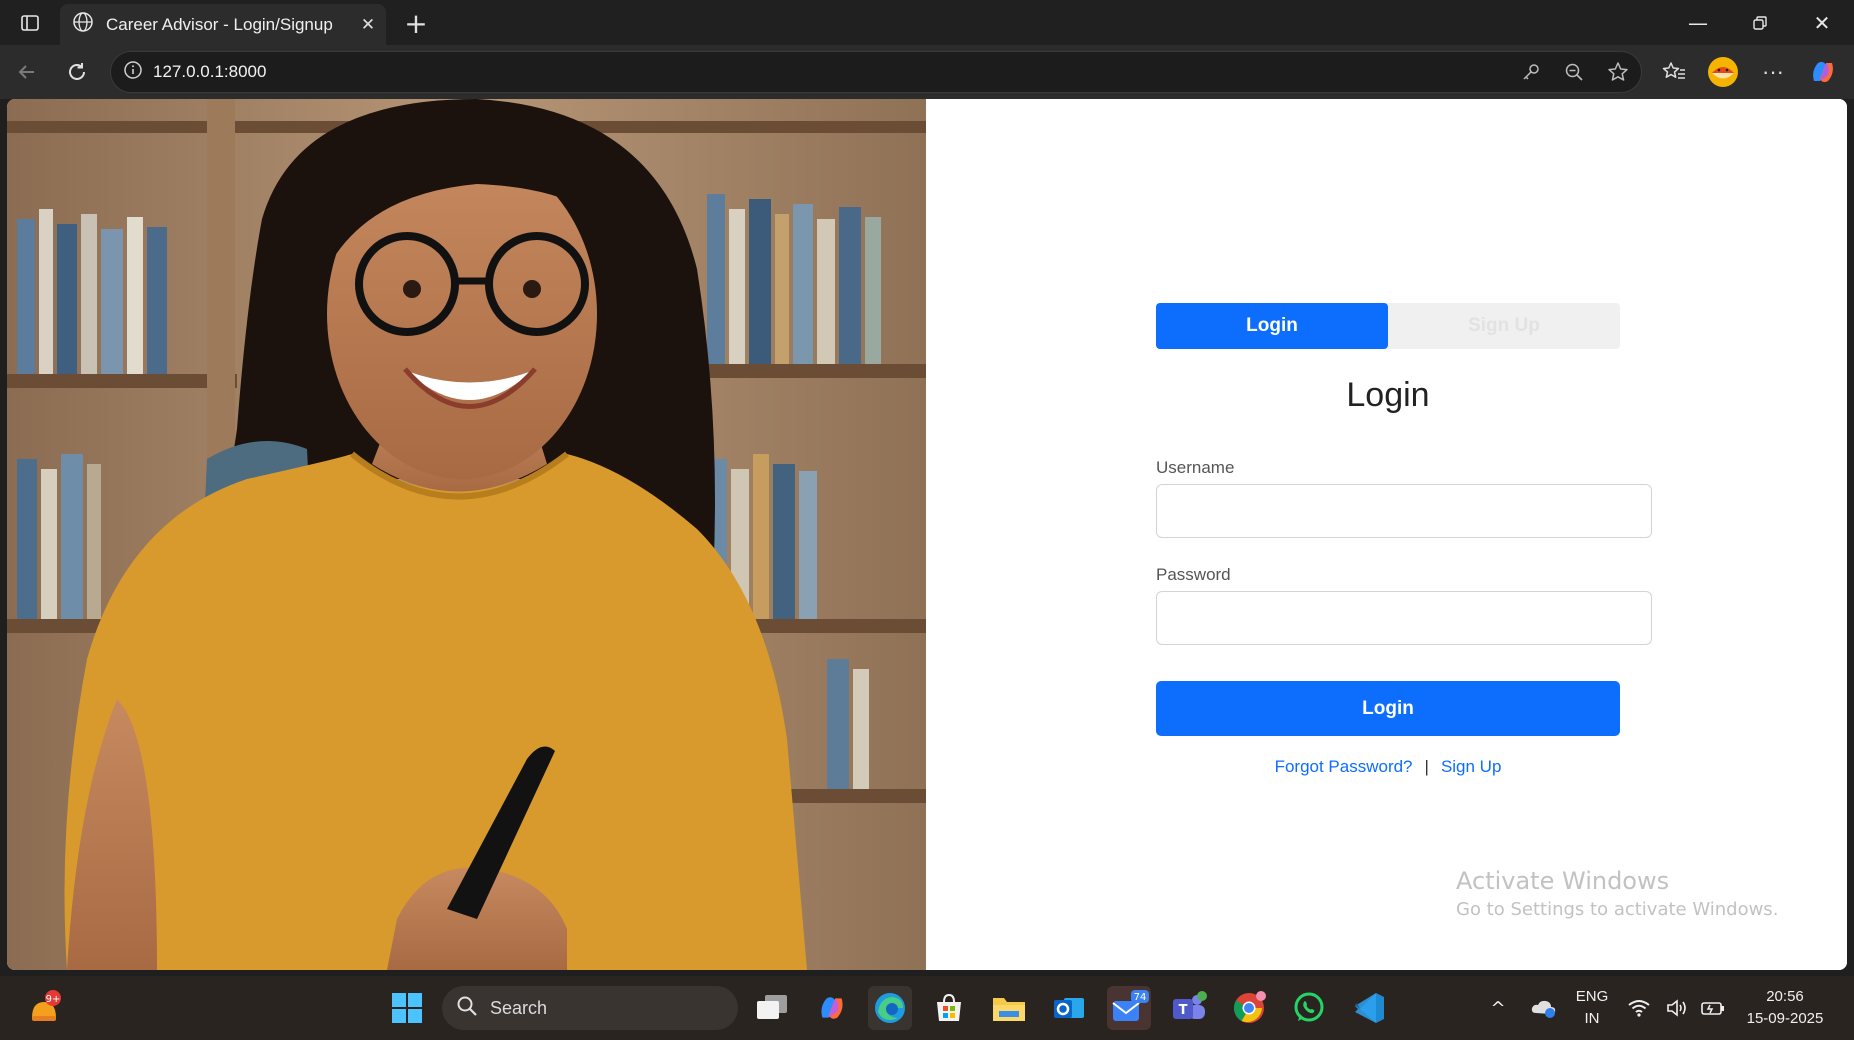 This screenshot has width=1854, height=1040. What do you see at coordinates (1639, 1008) in the screenshot?
I see `wifi-icon` at bounding box center [1639, 1008].